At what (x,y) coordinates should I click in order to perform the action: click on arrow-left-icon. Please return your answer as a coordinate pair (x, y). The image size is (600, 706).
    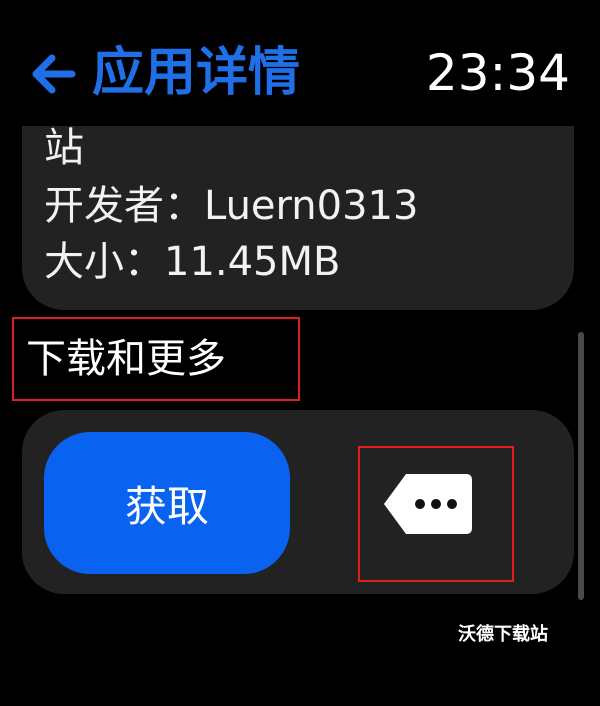
    Looking at the image, I should click on (53, 74).